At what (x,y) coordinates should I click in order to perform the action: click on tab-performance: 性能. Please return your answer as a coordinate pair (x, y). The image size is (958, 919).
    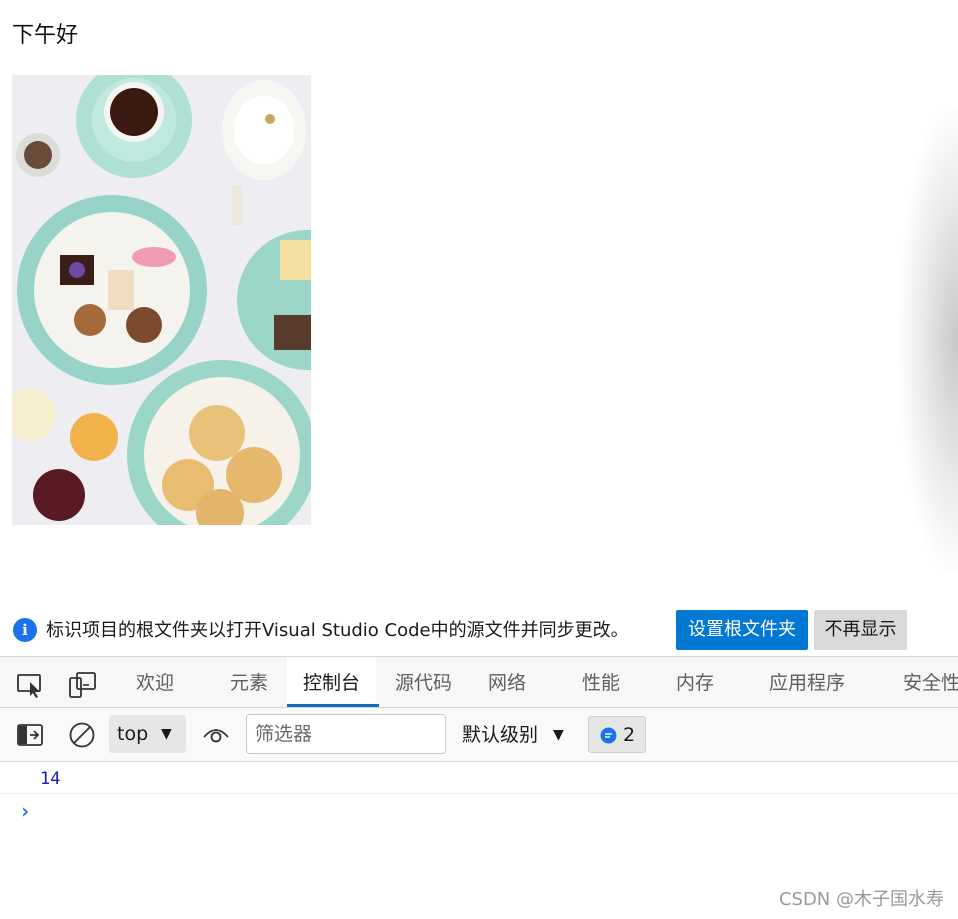
    Looking at the image, I should click on (601, 682).